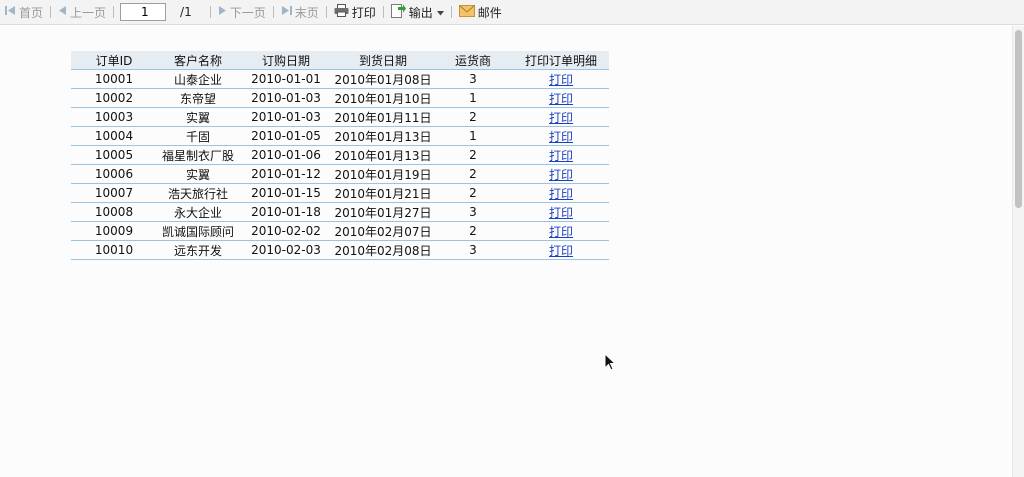  I want to click on last-page-label: 末页, so click(306, 12).